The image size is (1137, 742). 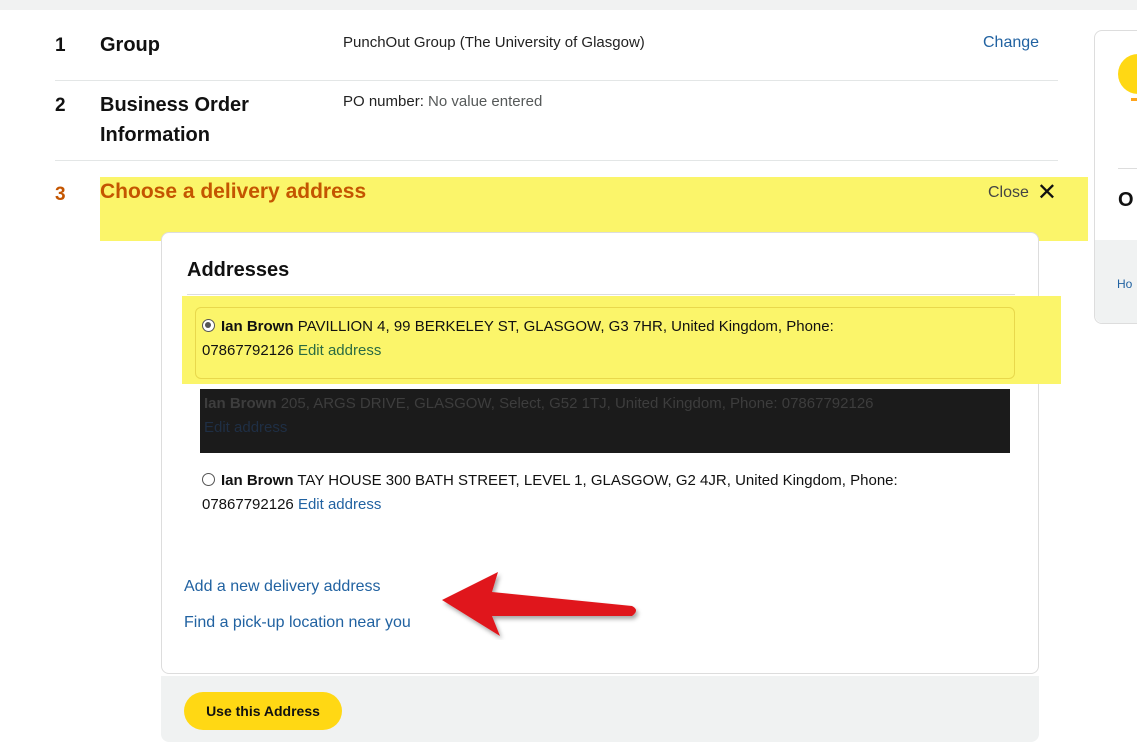 I want to click on po-number-text: No value entered, so click(x=485, y=101).